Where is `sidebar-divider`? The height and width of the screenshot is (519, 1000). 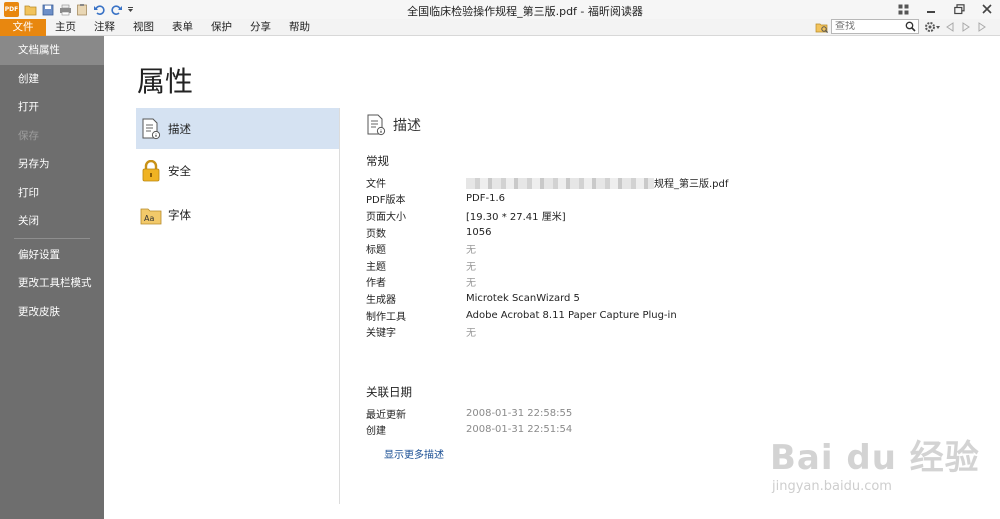
sidebar-divider is located at coordinates (52, 238).